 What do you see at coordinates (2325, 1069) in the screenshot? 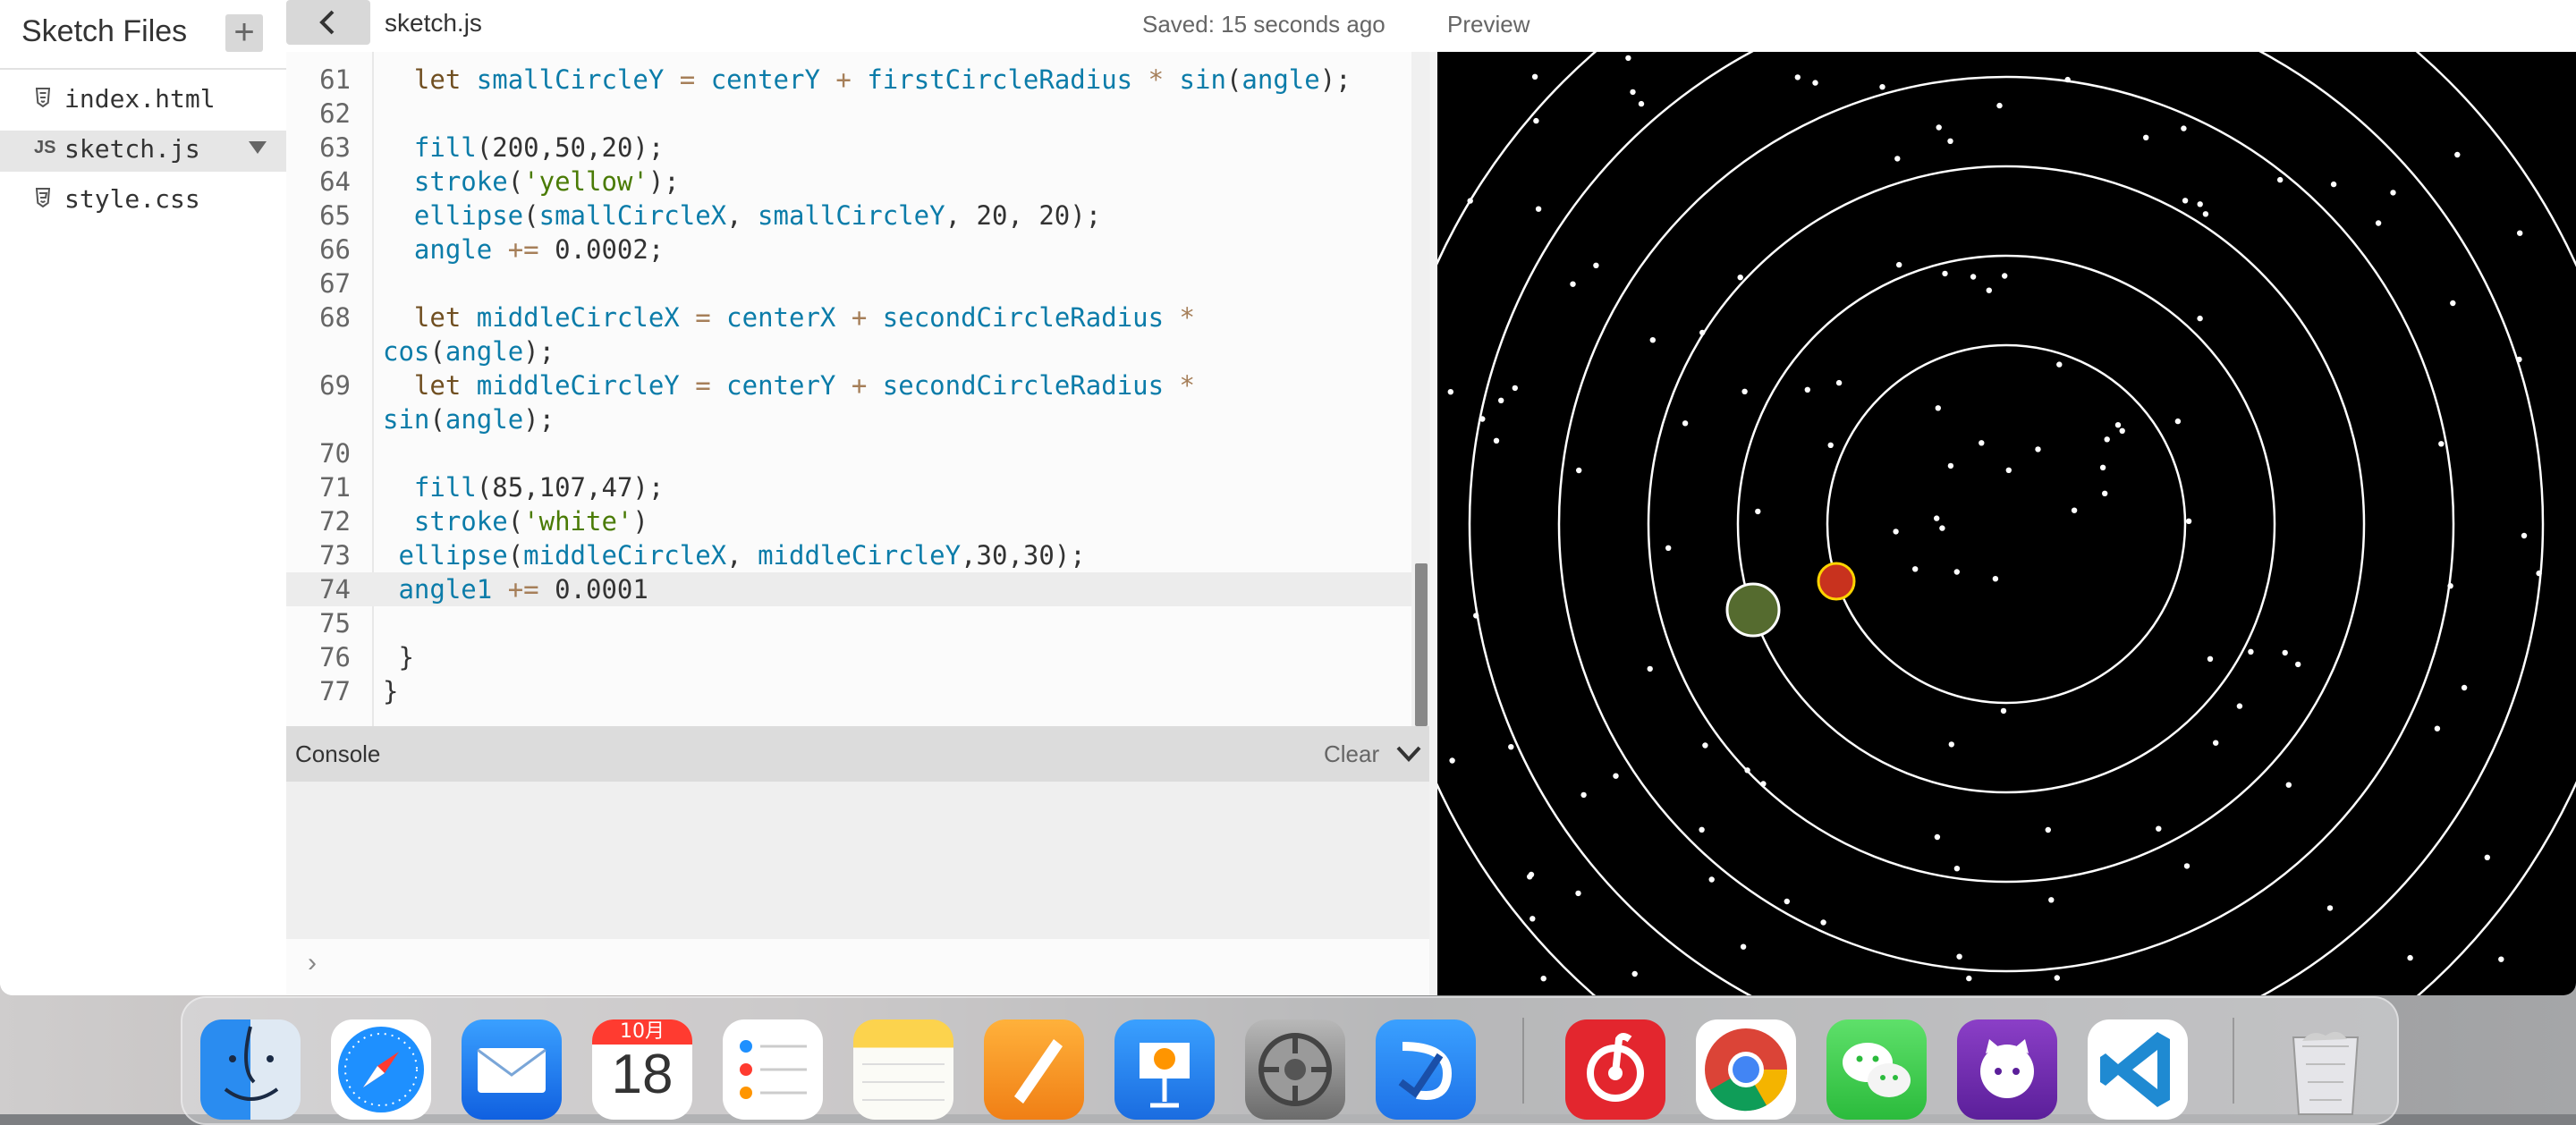
I see `trash-icon` at bounding box center [2325, 1069].